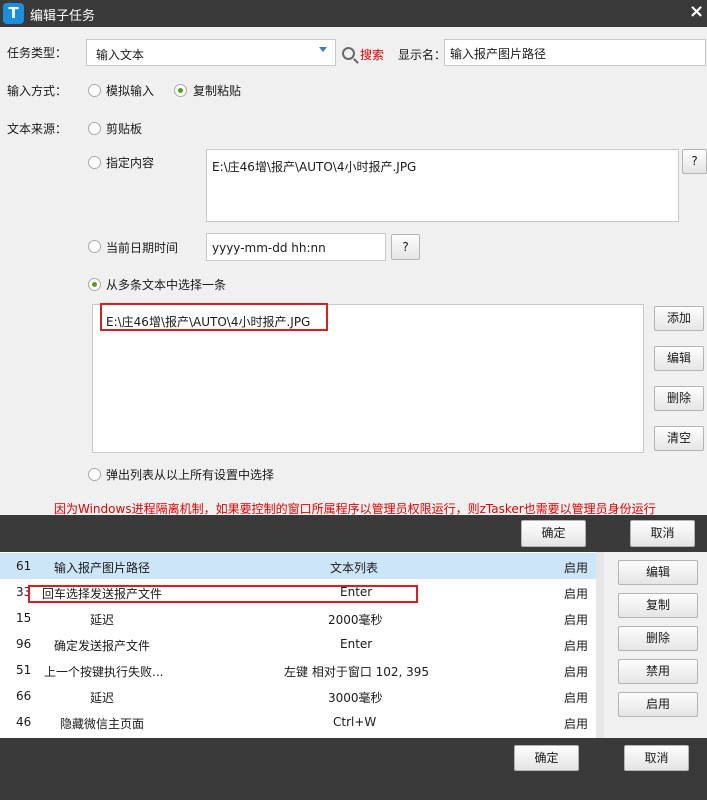 This screenshot has height=800, width=707. What do you see at coordinates (180, 90) in the screenshot?
I see `radio-copy-paste` at bounding box center [180, 90].